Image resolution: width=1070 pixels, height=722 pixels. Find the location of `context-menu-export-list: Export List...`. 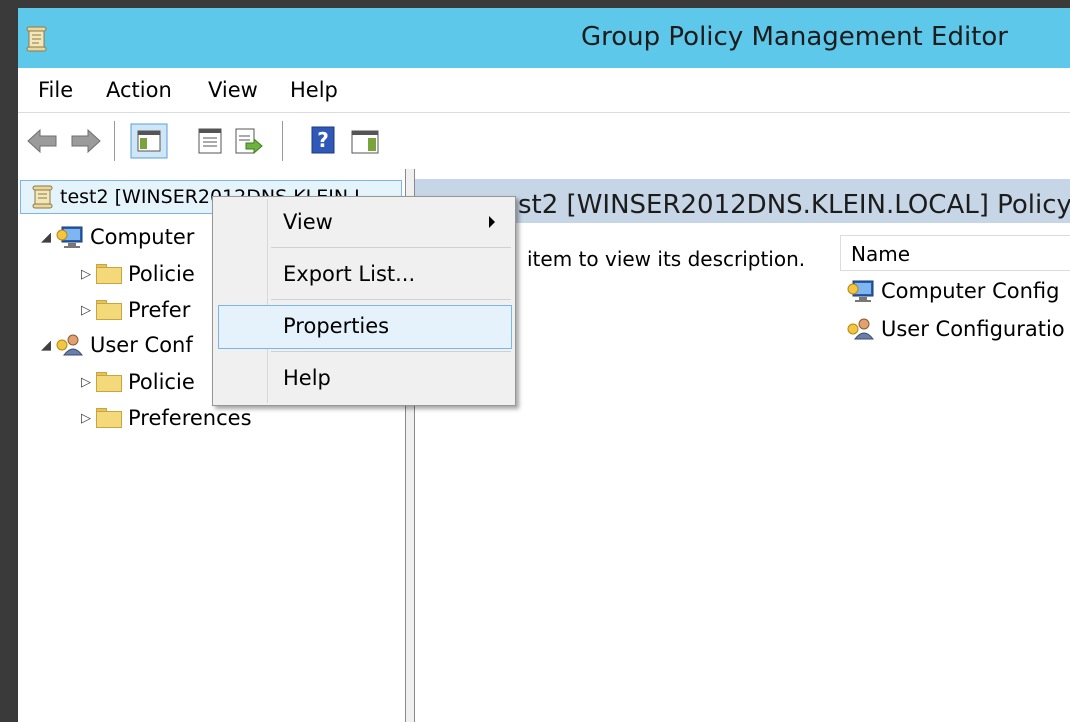

context-menu-export-list: Export List... is located at coordinates (364, 275).